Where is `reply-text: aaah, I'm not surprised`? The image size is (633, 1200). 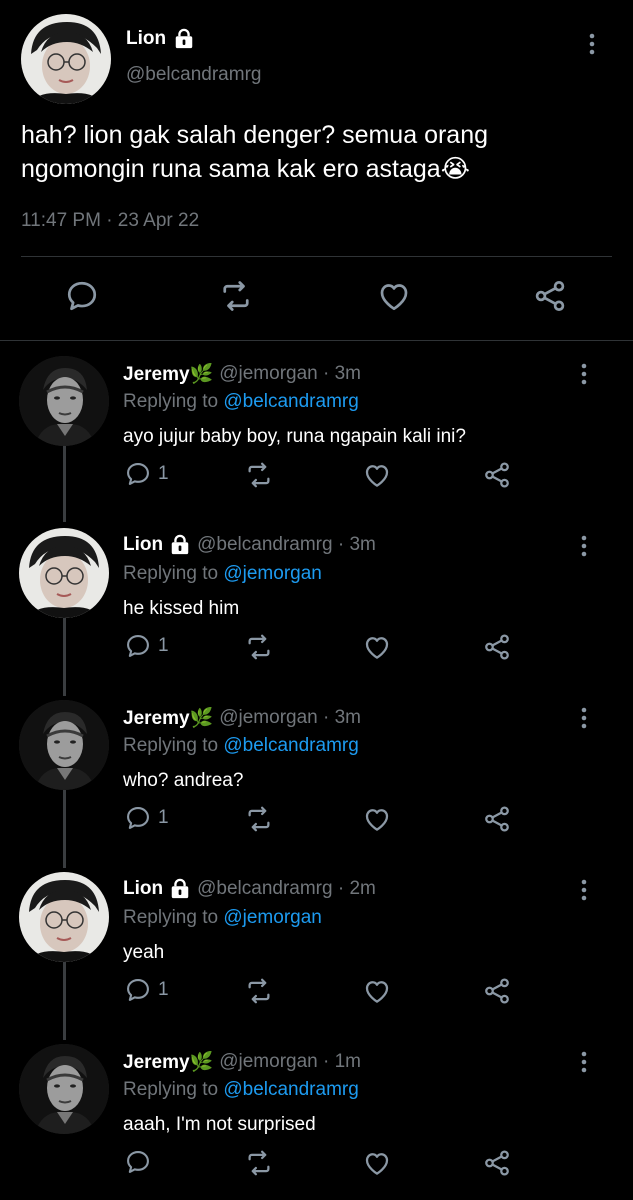
reply-text: aaah, I'm not surprised is located at coordinates (219, 1124).